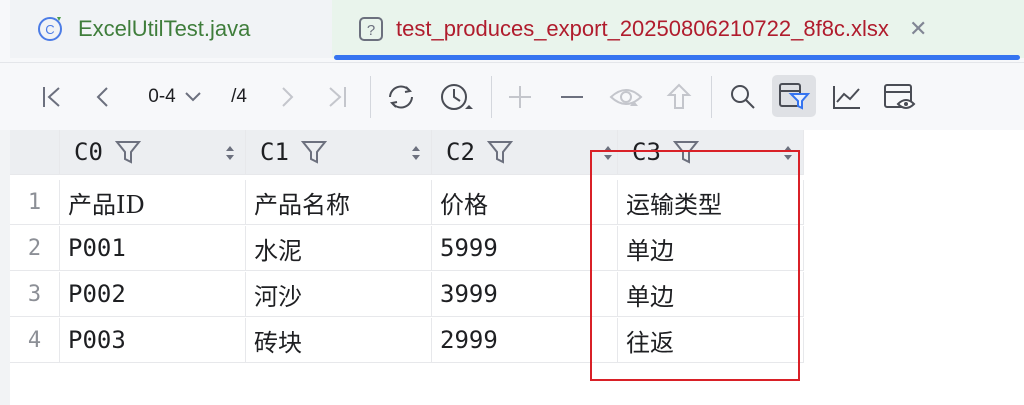 This screenshot has width=1024, height=405. Describe the element at coordinates (239, 96) in the screenshot. I see `page-total: /4` at that location.